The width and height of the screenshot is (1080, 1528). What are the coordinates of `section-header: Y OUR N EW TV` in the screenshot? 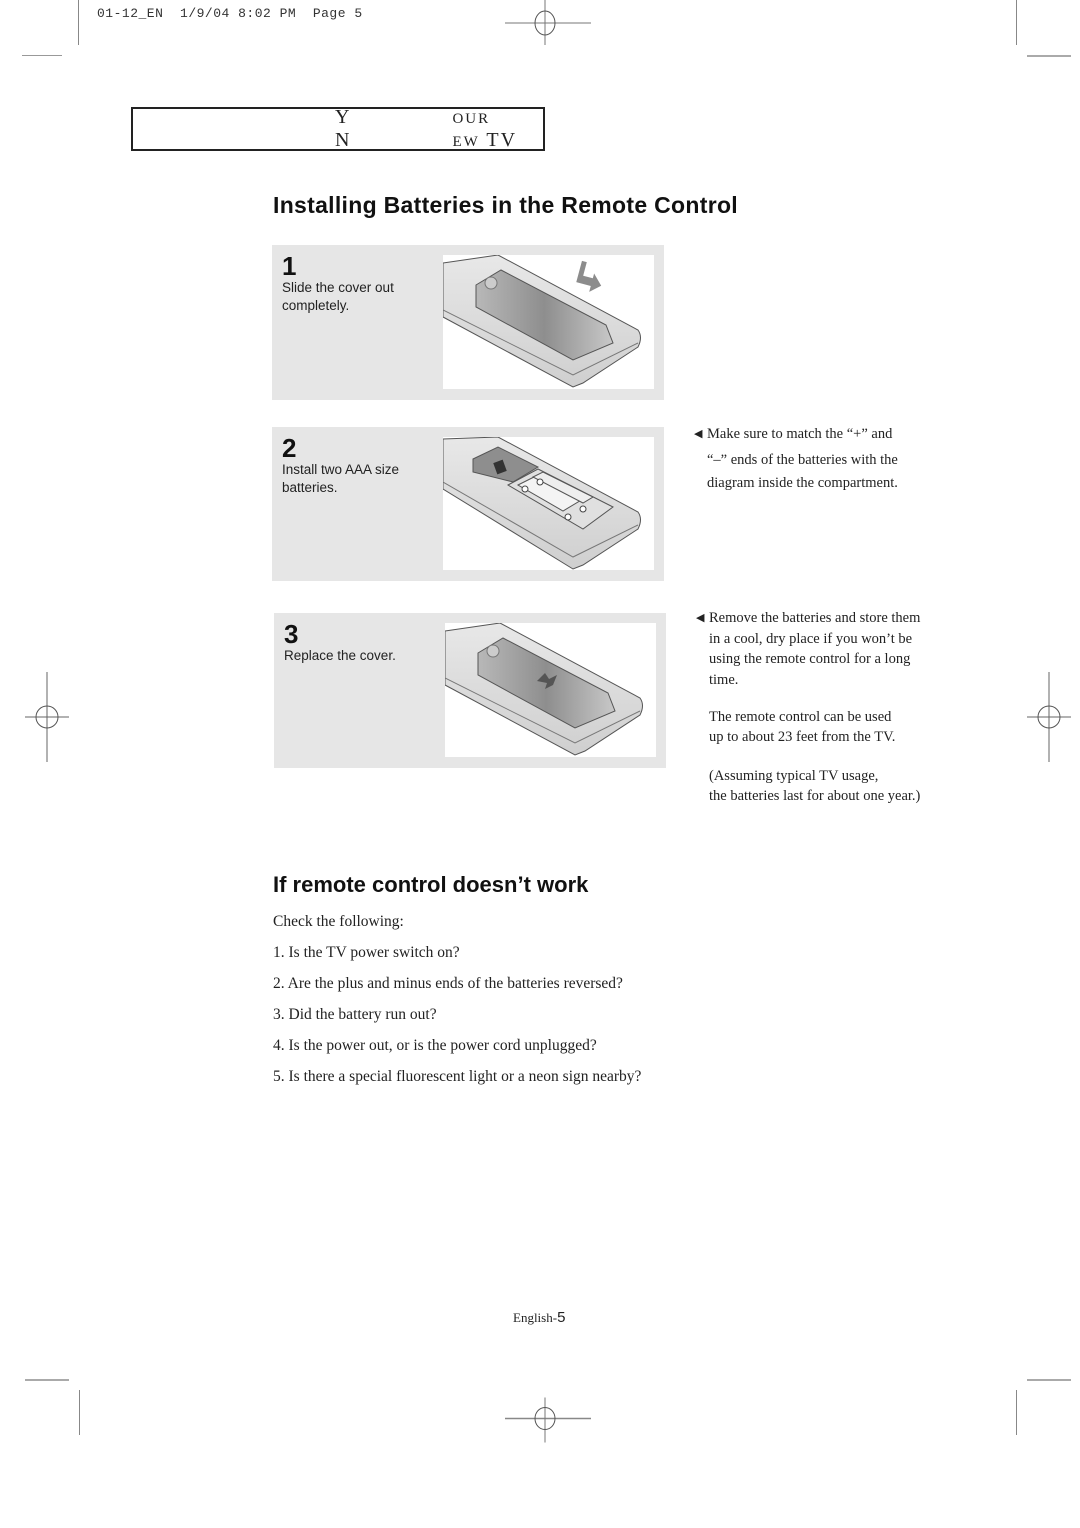 It's located at (338, 129).